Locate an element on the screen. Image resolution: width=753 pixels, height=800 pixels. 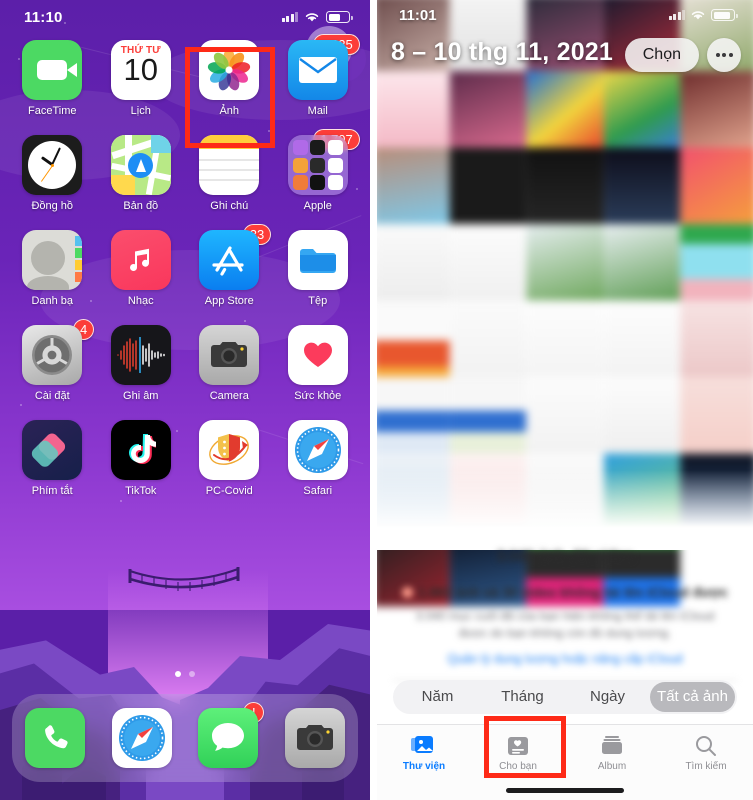
panel-divider is located at coordinates (373, 400).